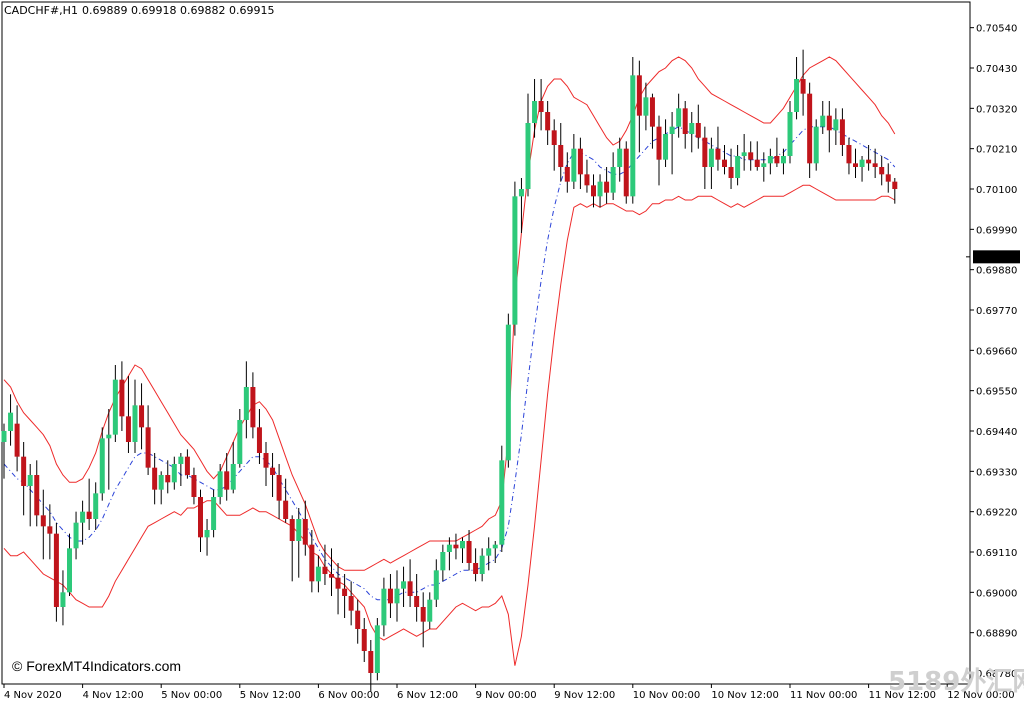  What do you see at coordinates (113, 695) in the screenshot?
I see `x-tick-label: 4 Nov 12:00` at bounding box center [113, 695].